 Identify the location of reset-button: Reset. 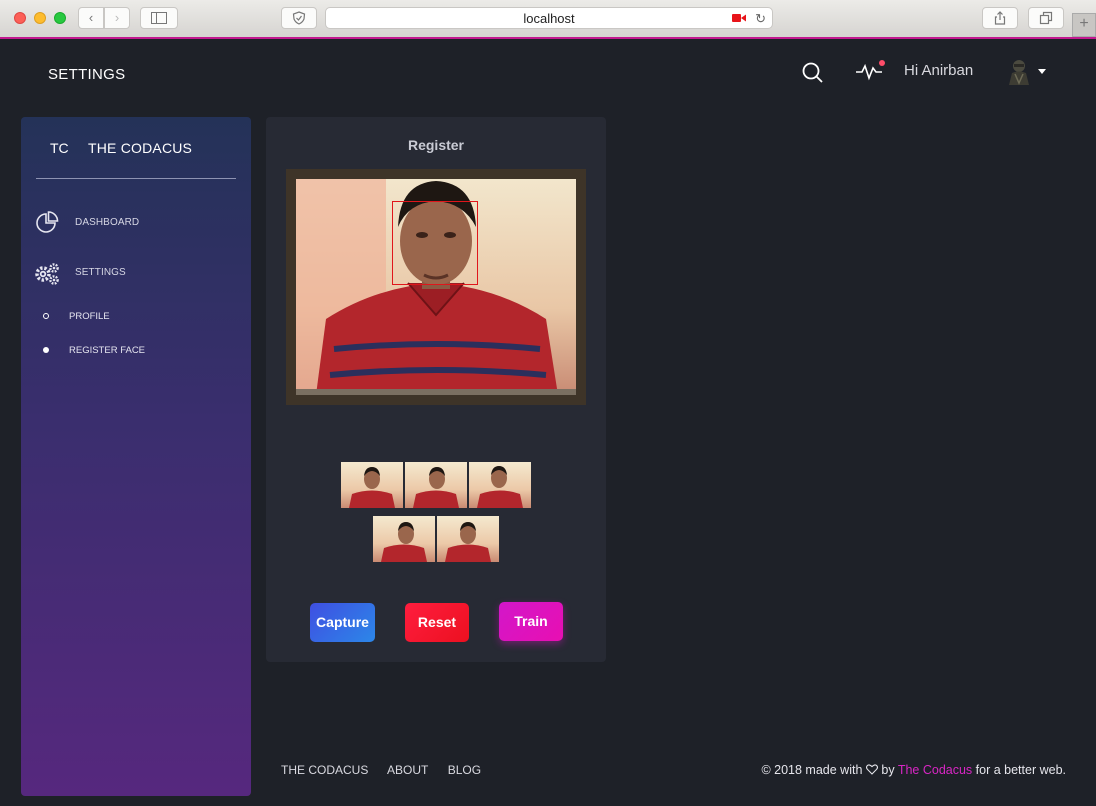
(437, 622).